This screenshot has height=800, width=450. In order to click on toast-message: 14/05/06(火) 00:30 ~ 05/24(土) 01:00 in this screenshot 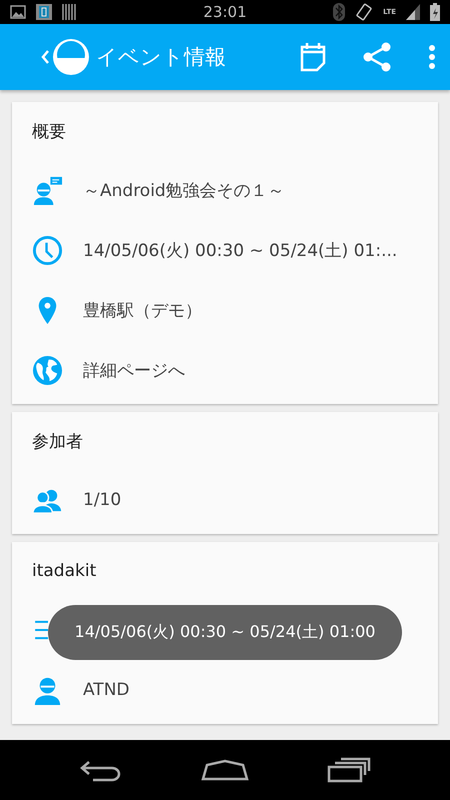, I will do `click(225, 632)`.